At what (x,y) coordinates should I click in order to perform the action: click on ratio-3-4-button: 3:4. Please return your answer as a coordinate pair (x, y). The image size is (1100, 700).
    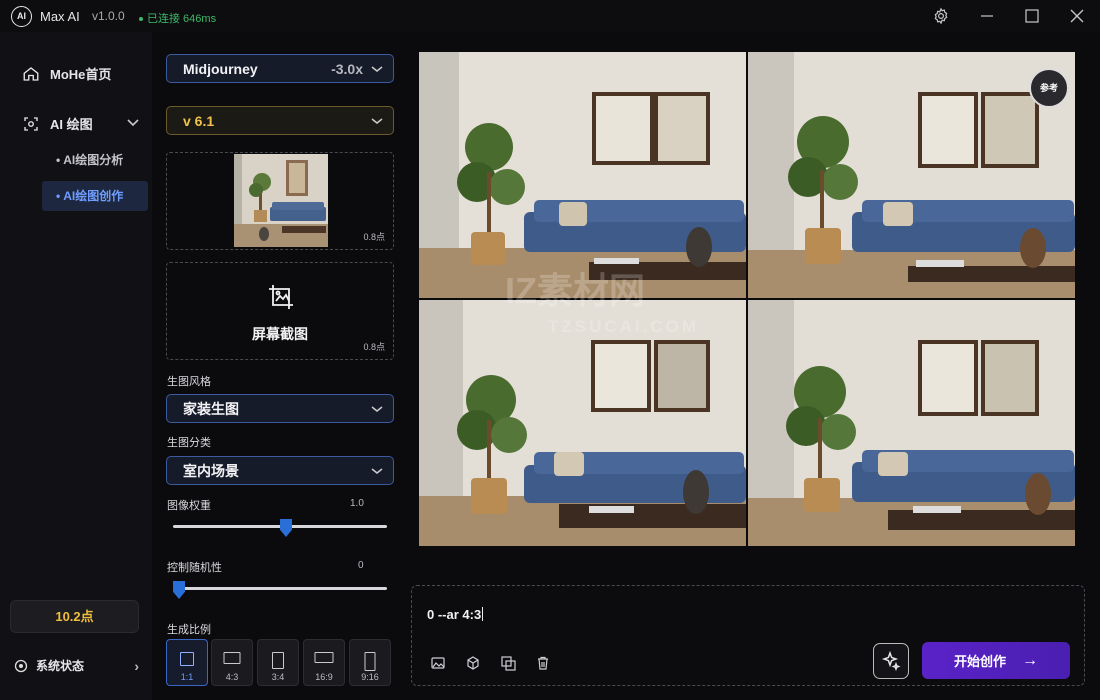
    Looking at the image, I should click on (278, 662).